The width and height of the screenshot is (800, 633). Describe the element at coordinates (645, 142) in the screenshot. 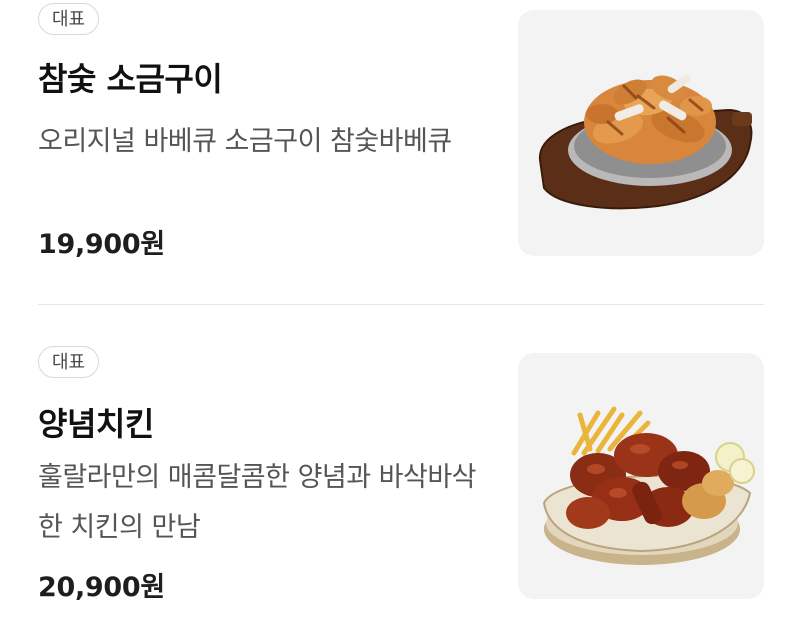

I see `grilled-chicken-platter-icon` at that location.